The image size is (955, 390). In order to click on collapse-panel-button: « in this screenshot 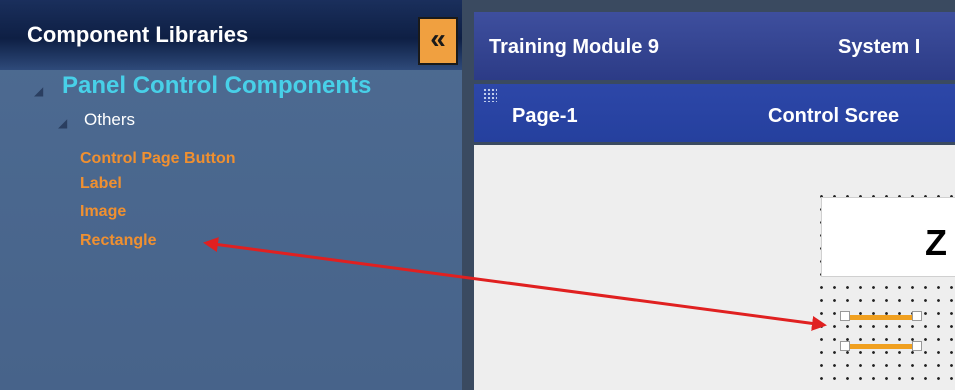, I will do `click(438, 41)`.